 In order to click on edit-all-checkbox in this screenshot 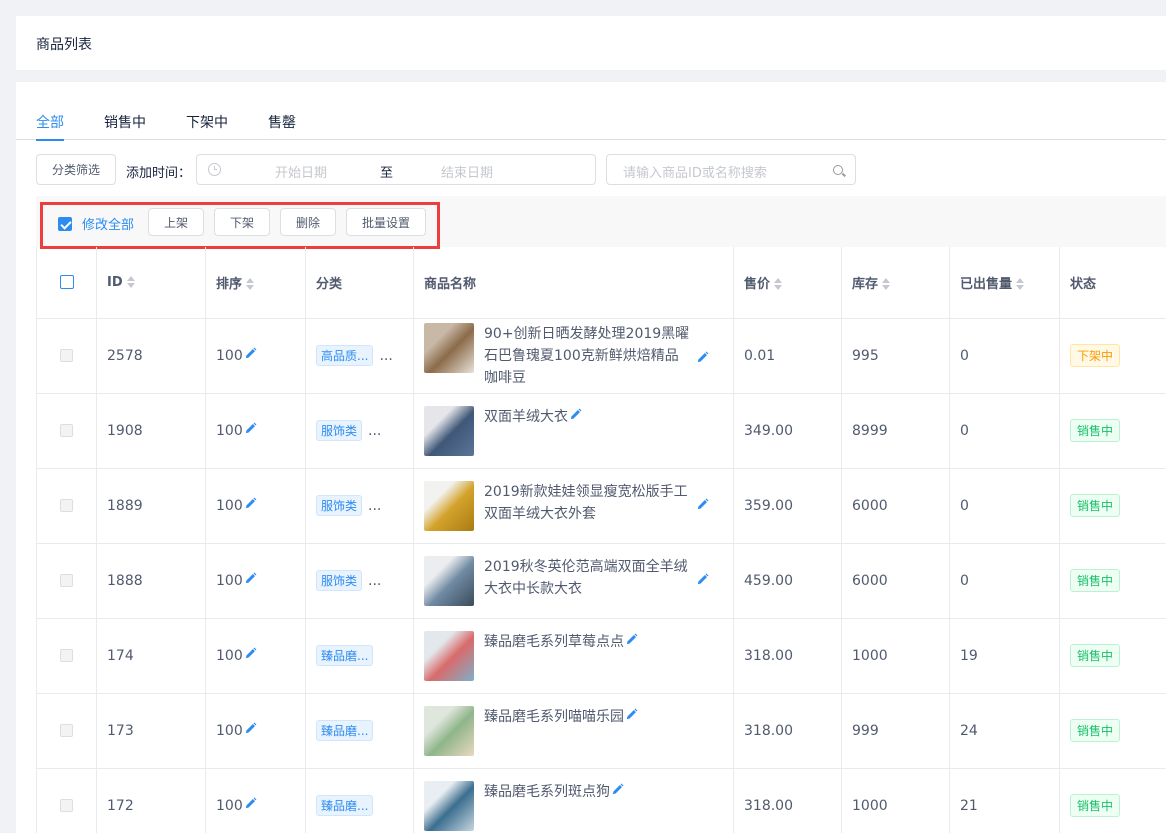, I will do `click(65, 224)`.